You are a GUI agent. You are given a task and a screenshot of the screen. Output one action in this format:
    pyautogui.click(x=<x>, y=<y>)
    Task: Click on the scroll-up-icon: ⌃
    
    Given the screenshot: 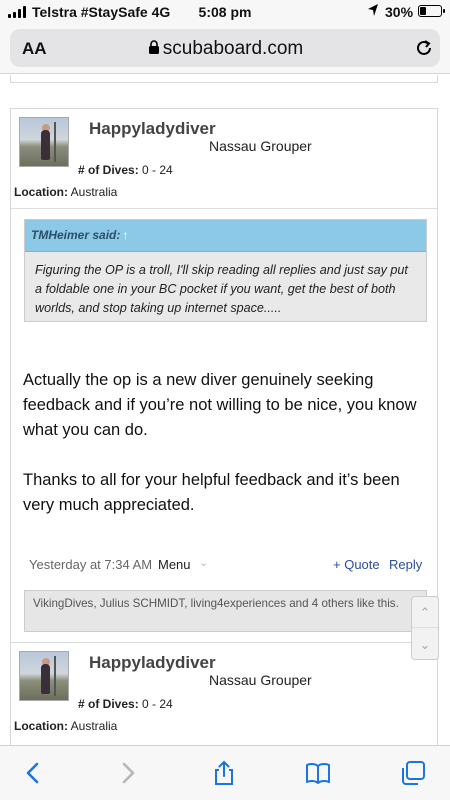 What is the action you would take?
    pyautogui.click(x=425, y=612)
    